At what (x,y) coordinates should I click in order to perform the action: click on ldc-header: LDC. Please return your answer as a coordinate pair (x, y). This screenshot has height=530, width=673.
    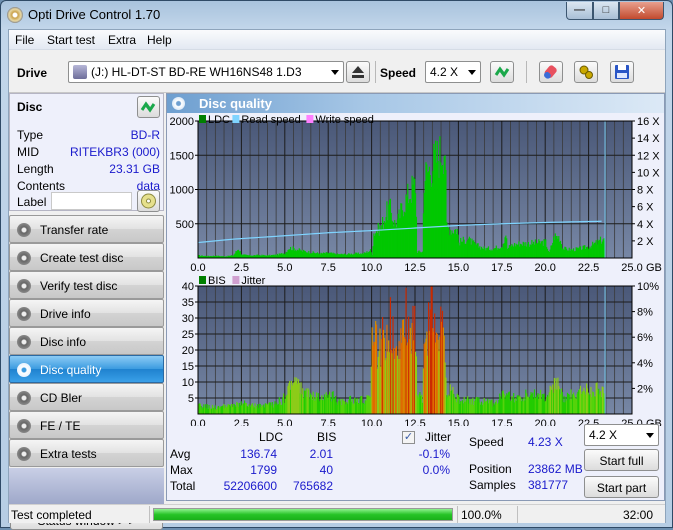
    Looking at the image, I should click on (271, 437).